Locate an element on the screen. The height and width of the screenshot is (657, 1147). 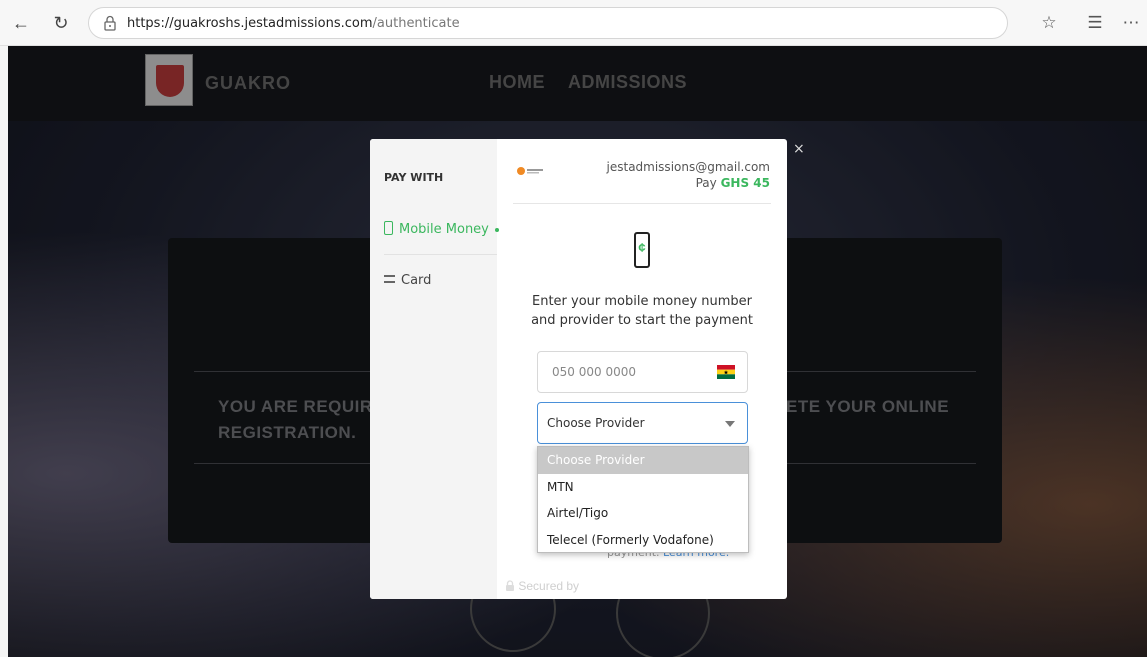
back-arrow-icon: ← is located at coordinates (21, 23).